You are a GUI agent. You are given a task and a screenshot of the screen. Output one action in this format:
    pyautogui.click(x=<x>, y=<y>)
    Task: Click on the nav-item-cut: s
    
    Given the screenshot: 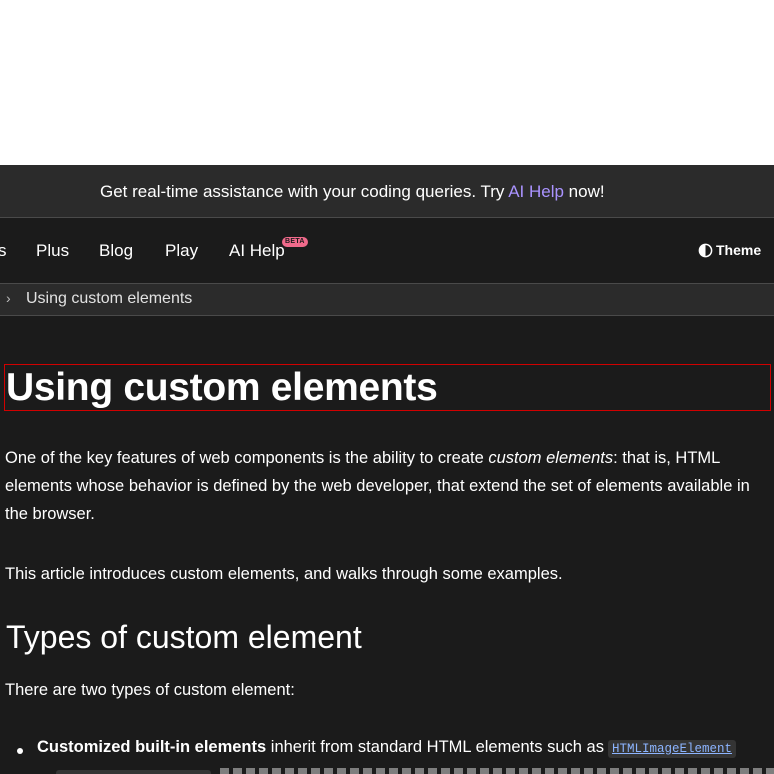 What is the action you would take?
    pyautogui.click(x=3, y=251)
    